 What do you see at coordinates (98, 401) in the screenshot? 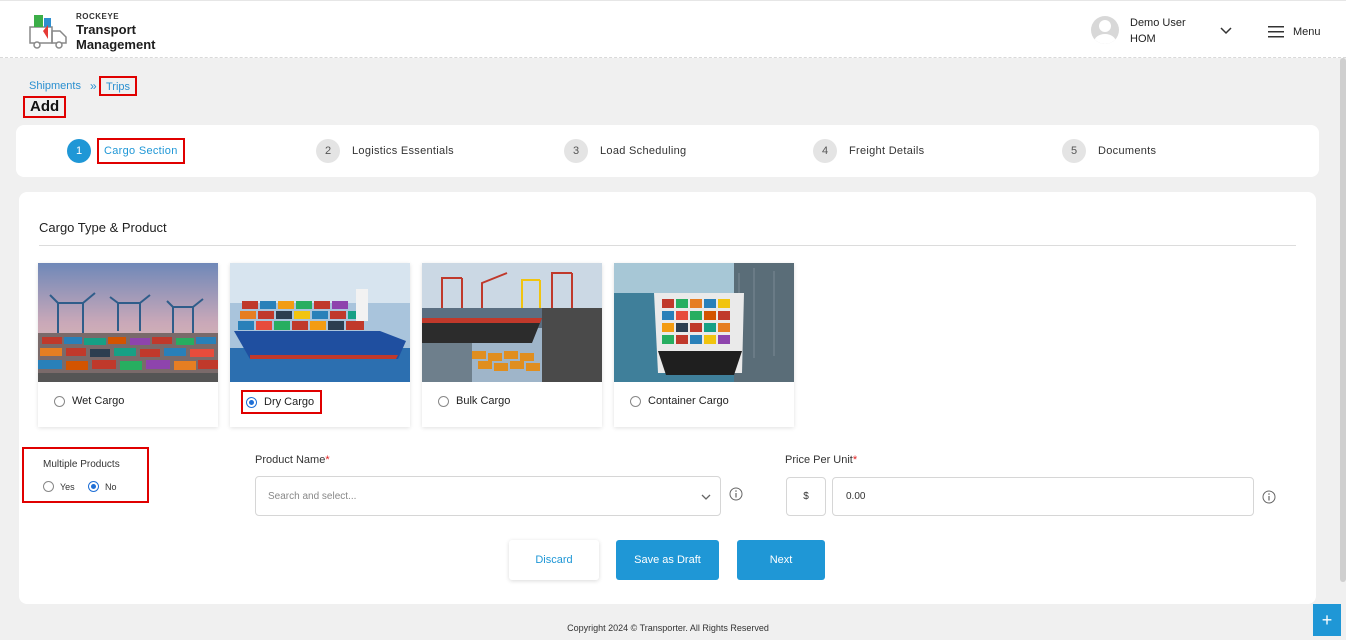
I see `wet-cargo-label: Wet Cargo` at bounding box center [98, 401].